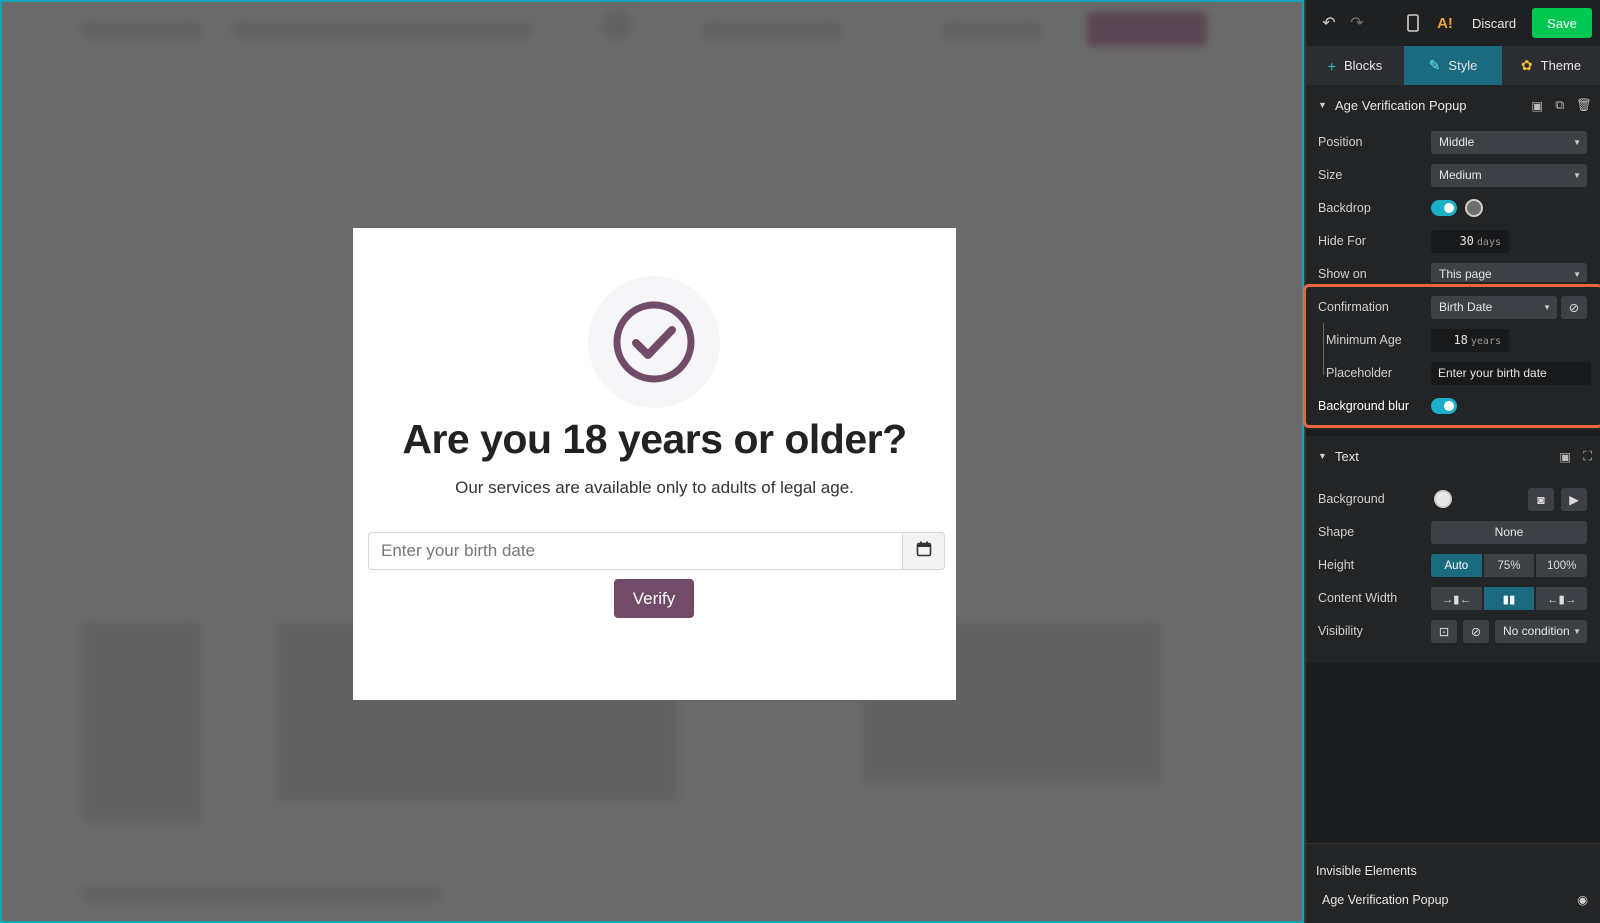  I want to click on video-icon: ▶, so click(1574, 500).